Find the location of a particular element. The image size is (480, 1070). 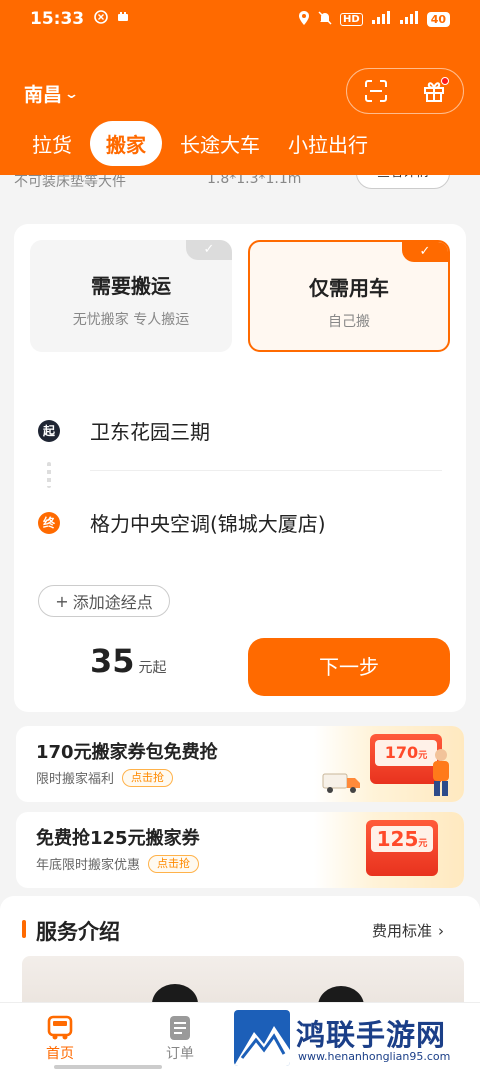

mover-icon is located at coordinates (441, 772).